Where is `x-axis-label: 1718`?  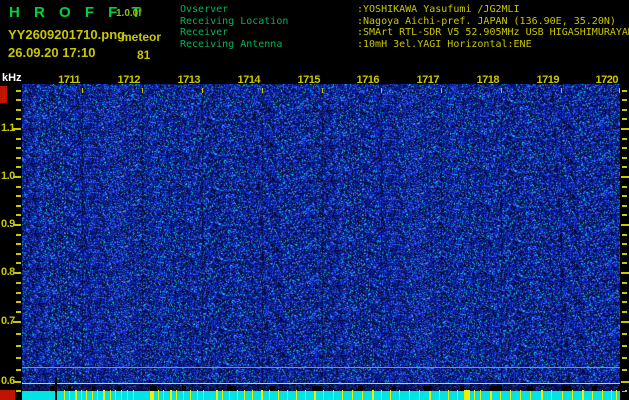
x-axis-label: 1718 is located at coordinates (488, 80).